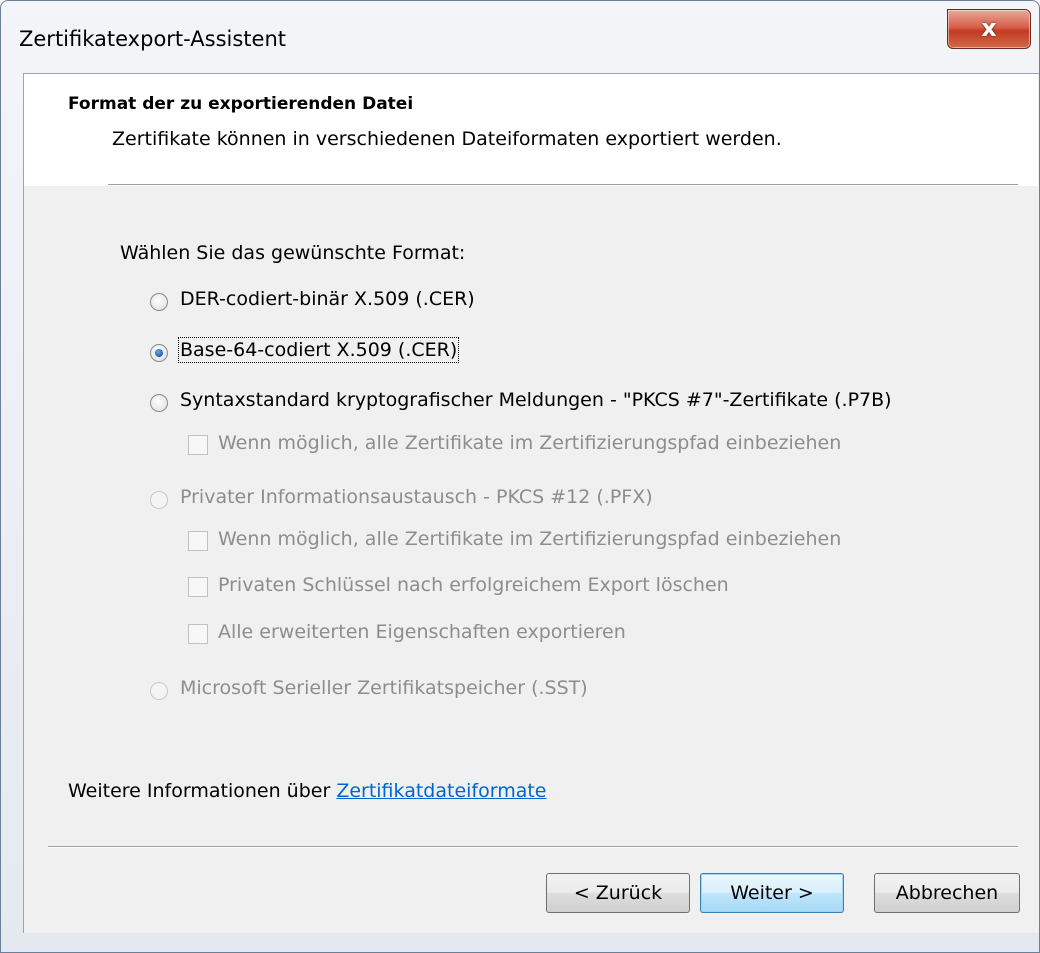  I want to click on radio-der, so click(159, 302).